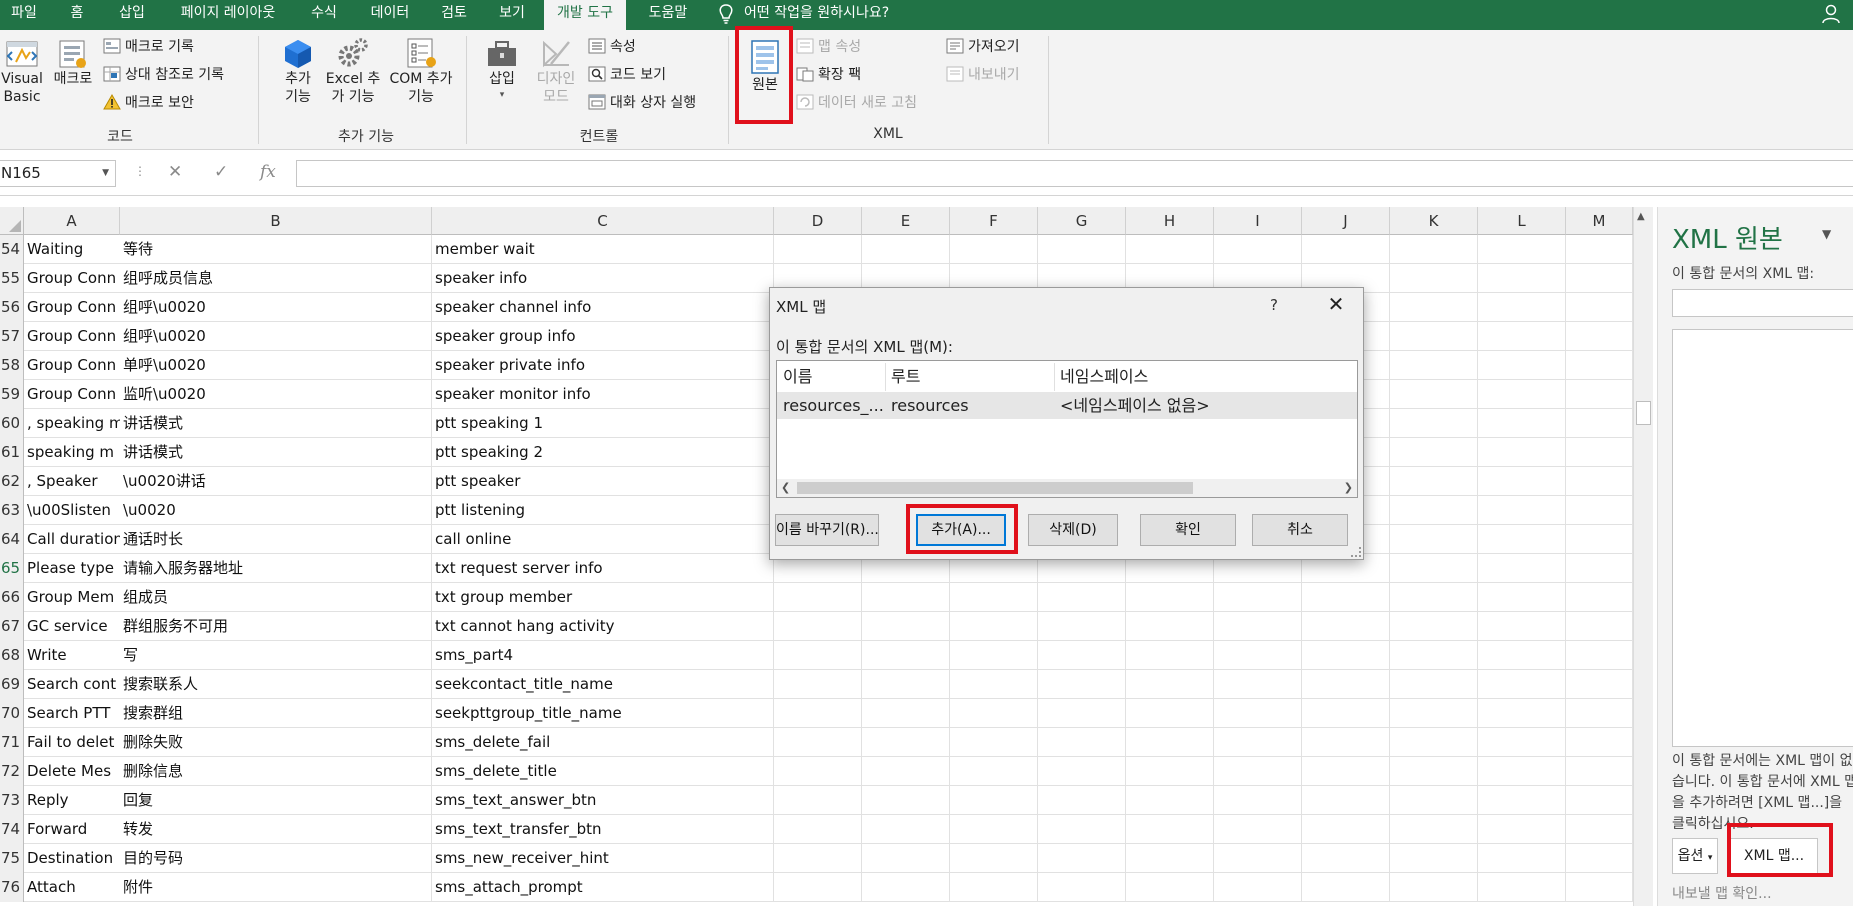 The height and width of the screenshot is (906, 1853). I want to click on cell-c: member wait, so click(603, 249).